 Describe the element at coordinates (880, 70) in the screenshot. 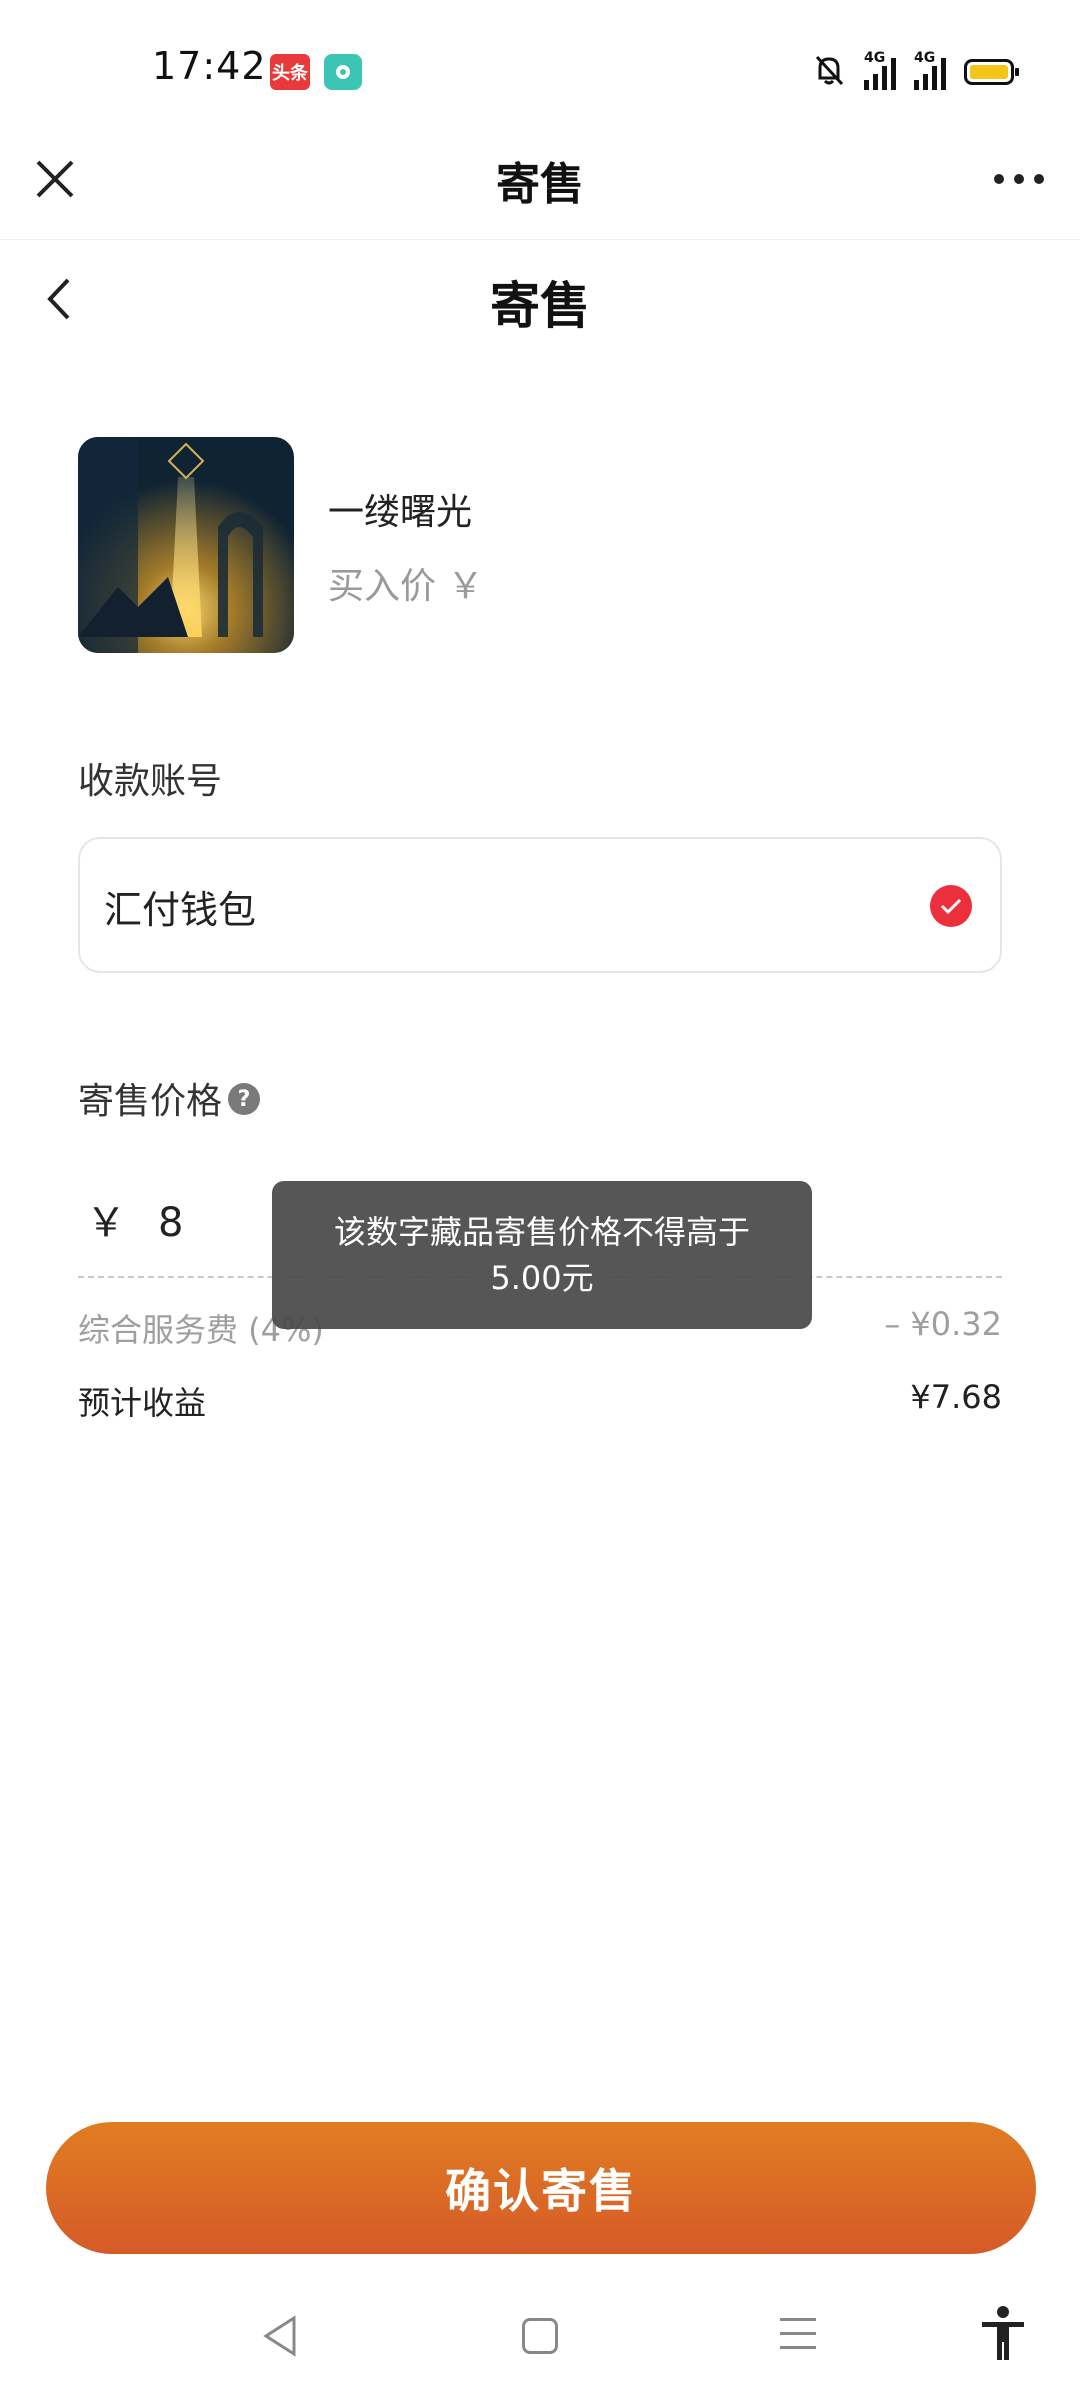

I see `signal-1-icon: 4G` at that location.